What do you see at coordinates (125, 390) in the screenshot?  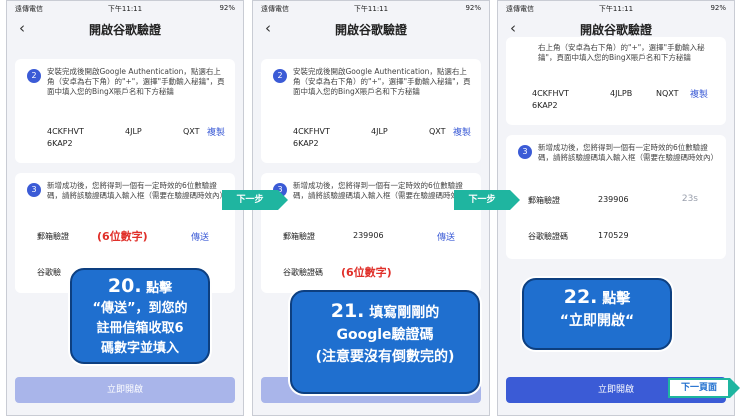 I see `enable-button: 立即開啟` at bounding box center [125, 390].